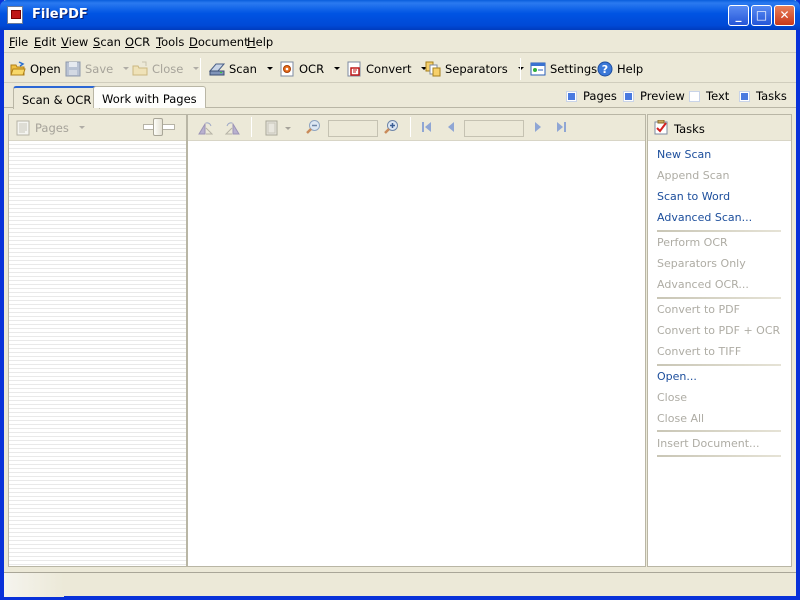 The height and width of the screenshot is (600, 800). Describe the element at coordinates (416, 127) in the screenshot. I see `preview-toolbar` at that location.